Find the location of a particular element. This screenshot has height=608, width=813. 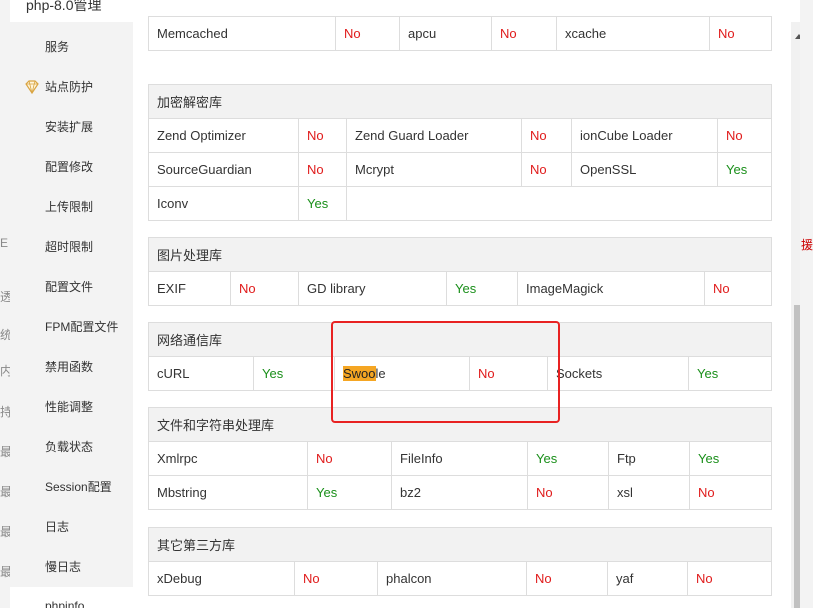

extension-name: cURL is located at coordinates (201, 373).